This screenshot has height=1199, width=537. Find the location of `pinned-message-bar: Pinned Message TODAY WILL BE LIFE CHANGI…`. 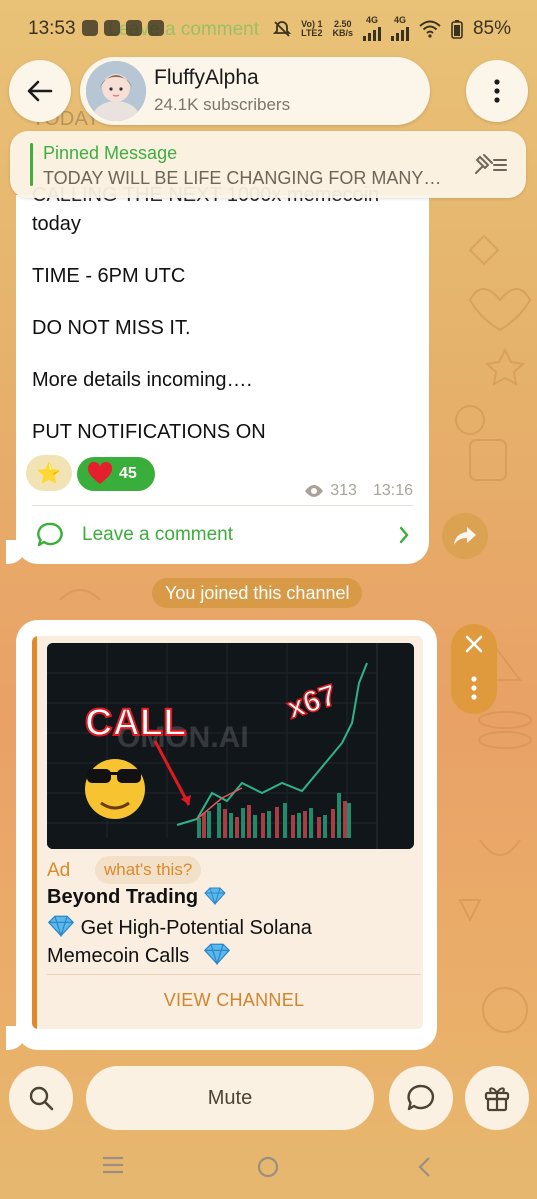

pinned-message-bar: Pinned Message TODAY WILL BE LIFE CHANGI… is located at coordinates (268, 164).